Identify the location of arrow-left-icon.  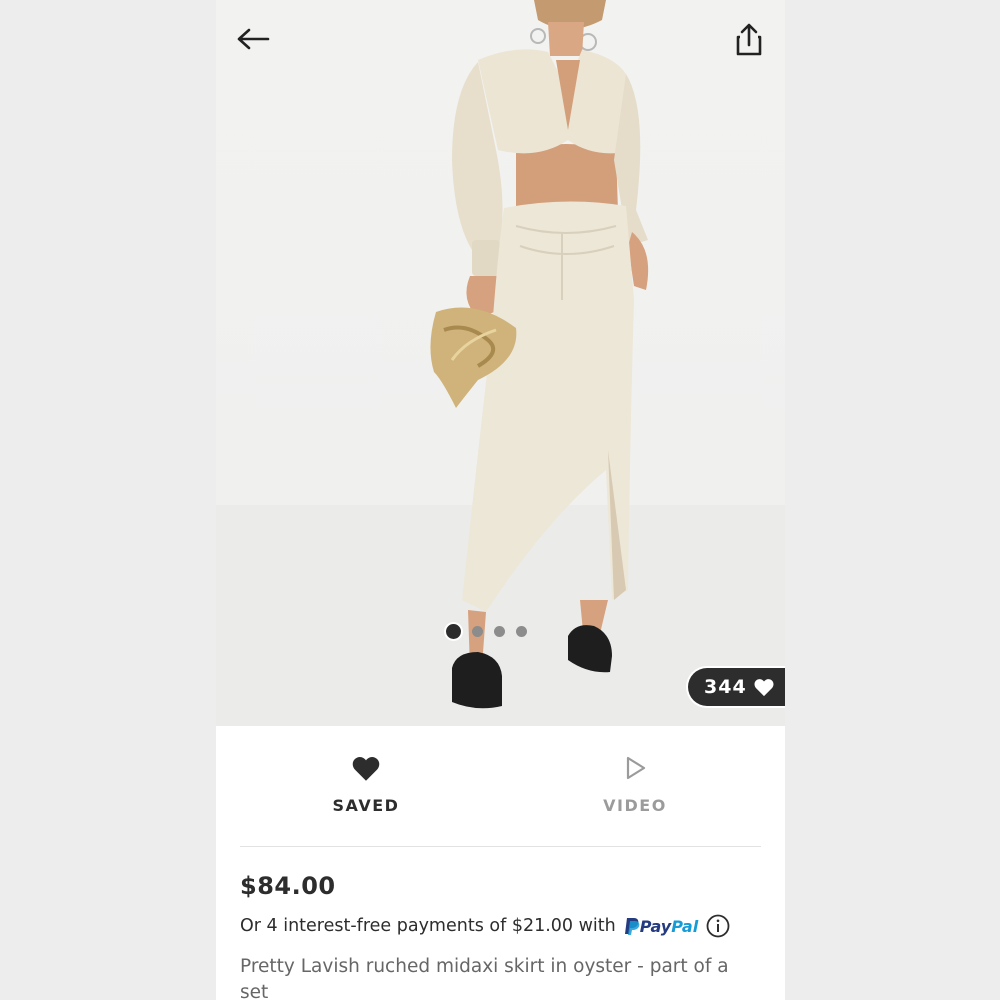
(253, 39).